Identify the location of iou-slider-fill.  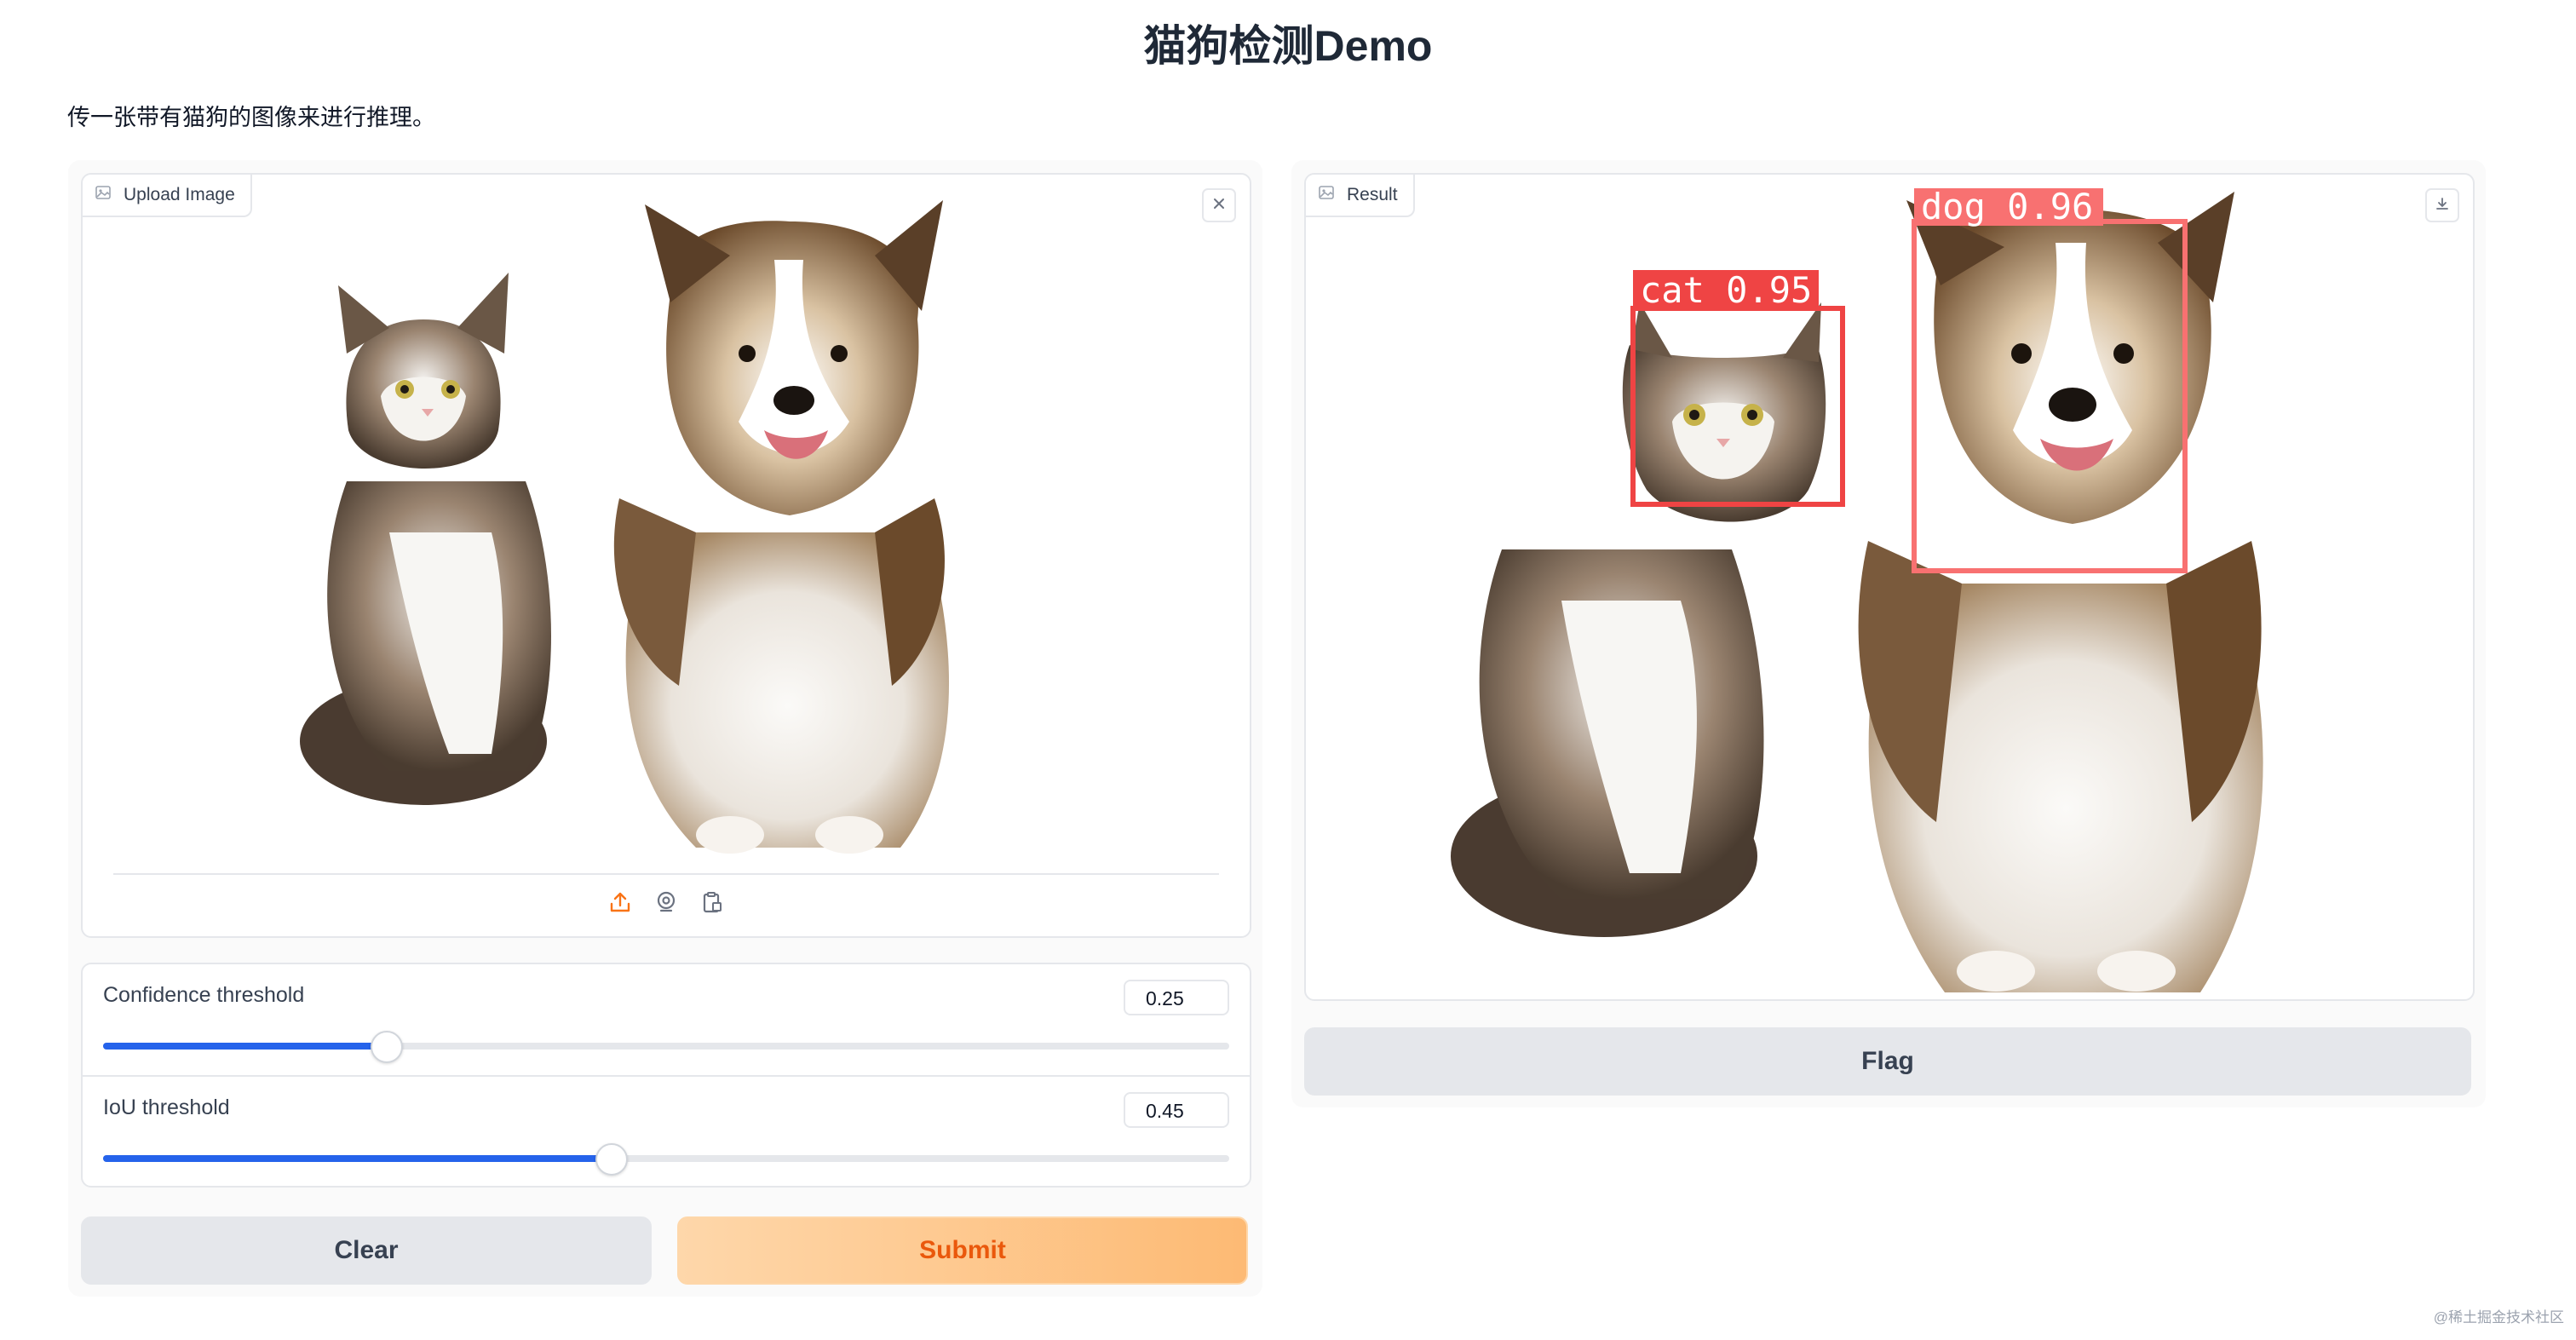
(357, 1158).